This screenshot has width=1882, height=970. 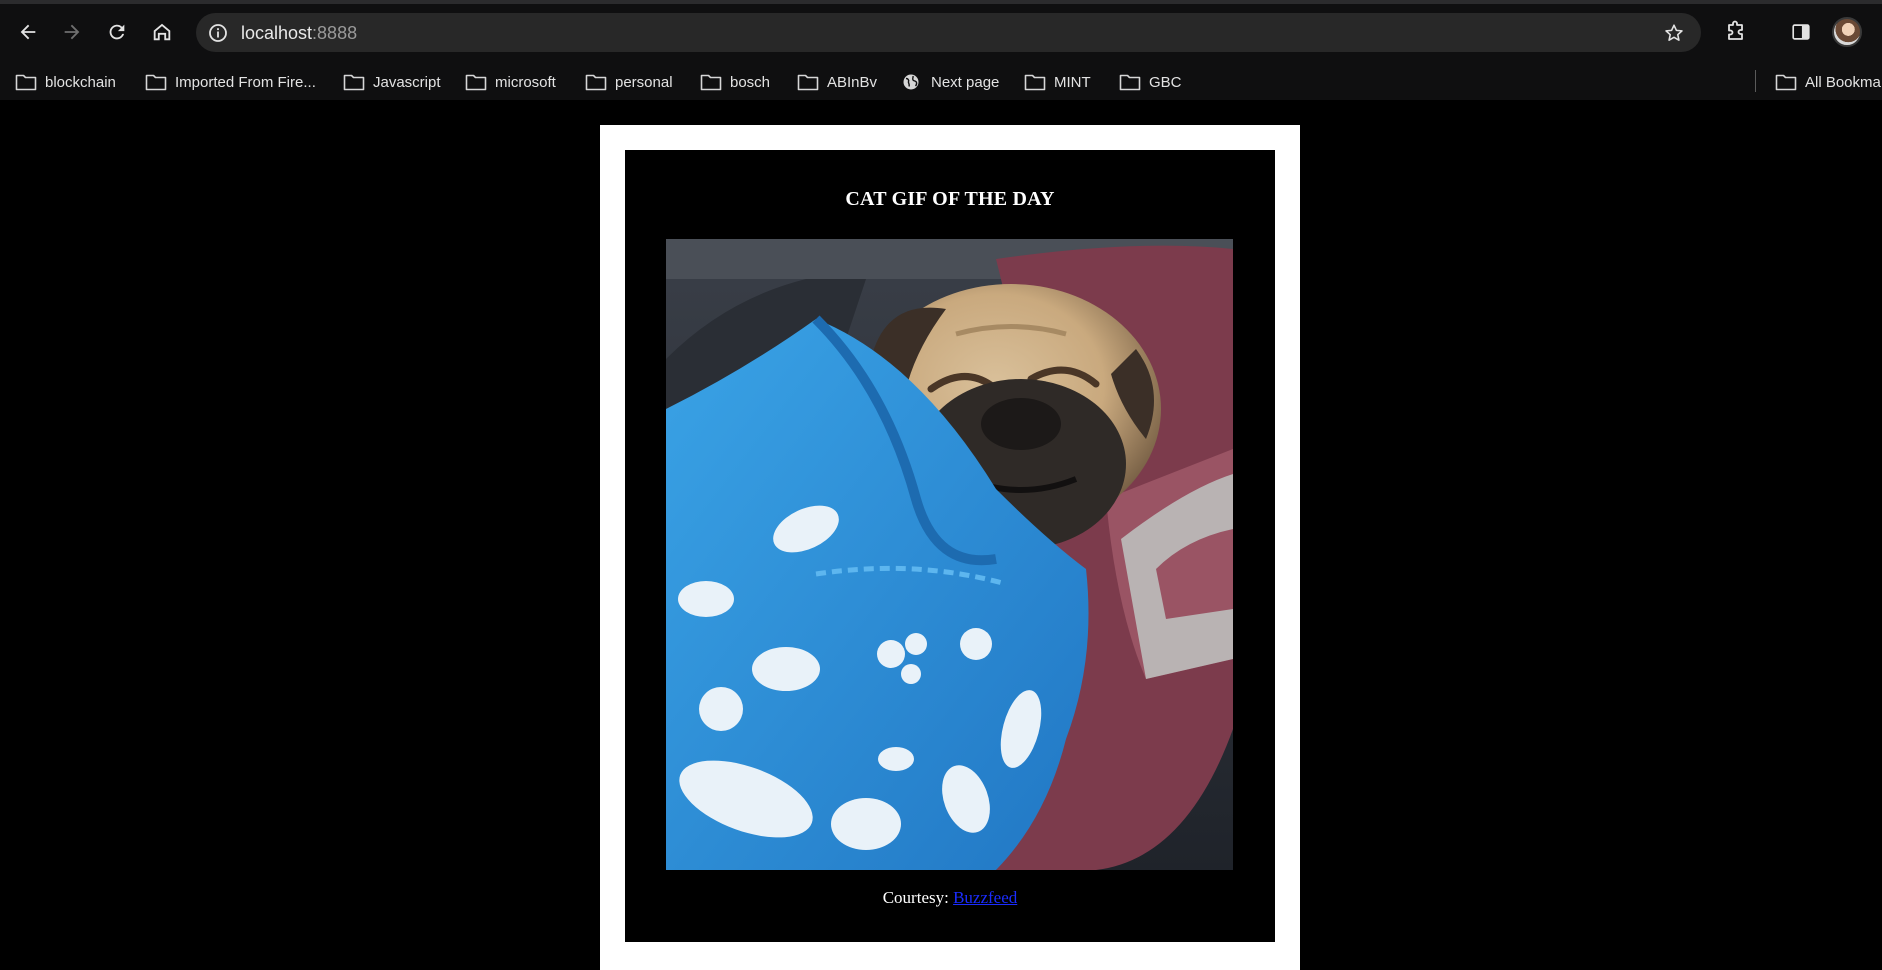 I want to click on forward-button, so click(x=72, y=32).